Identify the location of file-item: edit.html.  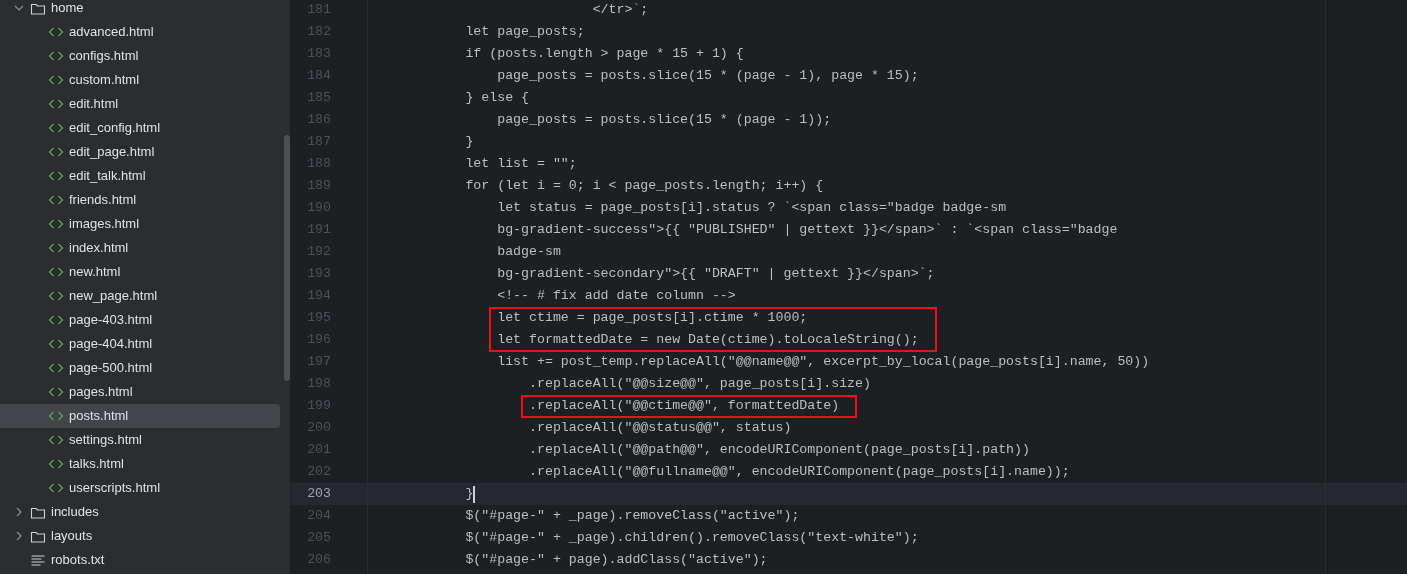
(140, 104).